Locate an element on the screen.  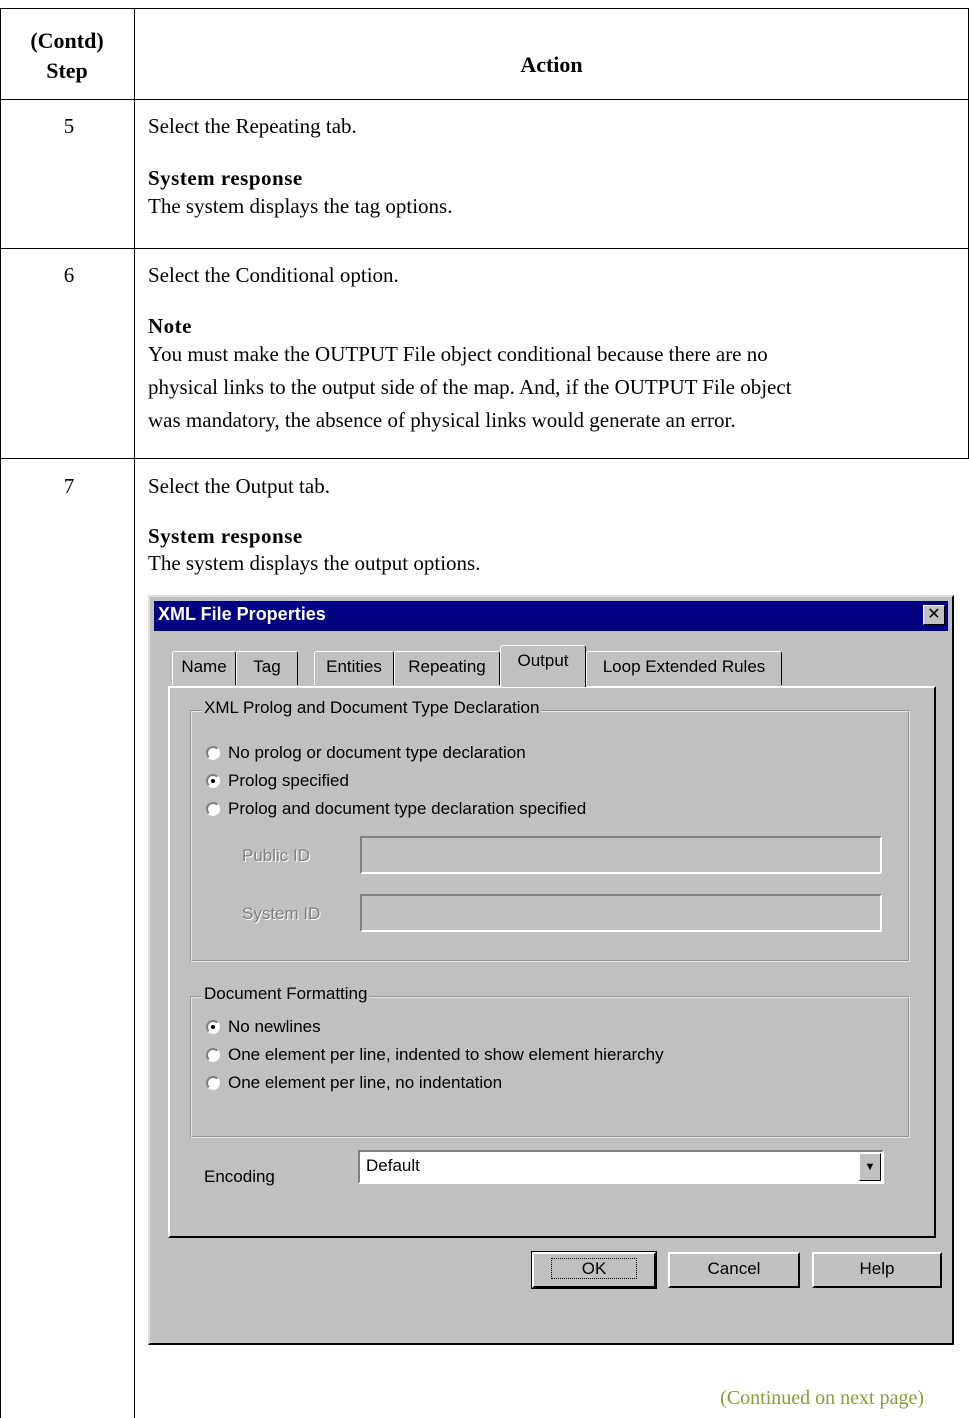
header-step: Step is located at coordinates (67, 70).